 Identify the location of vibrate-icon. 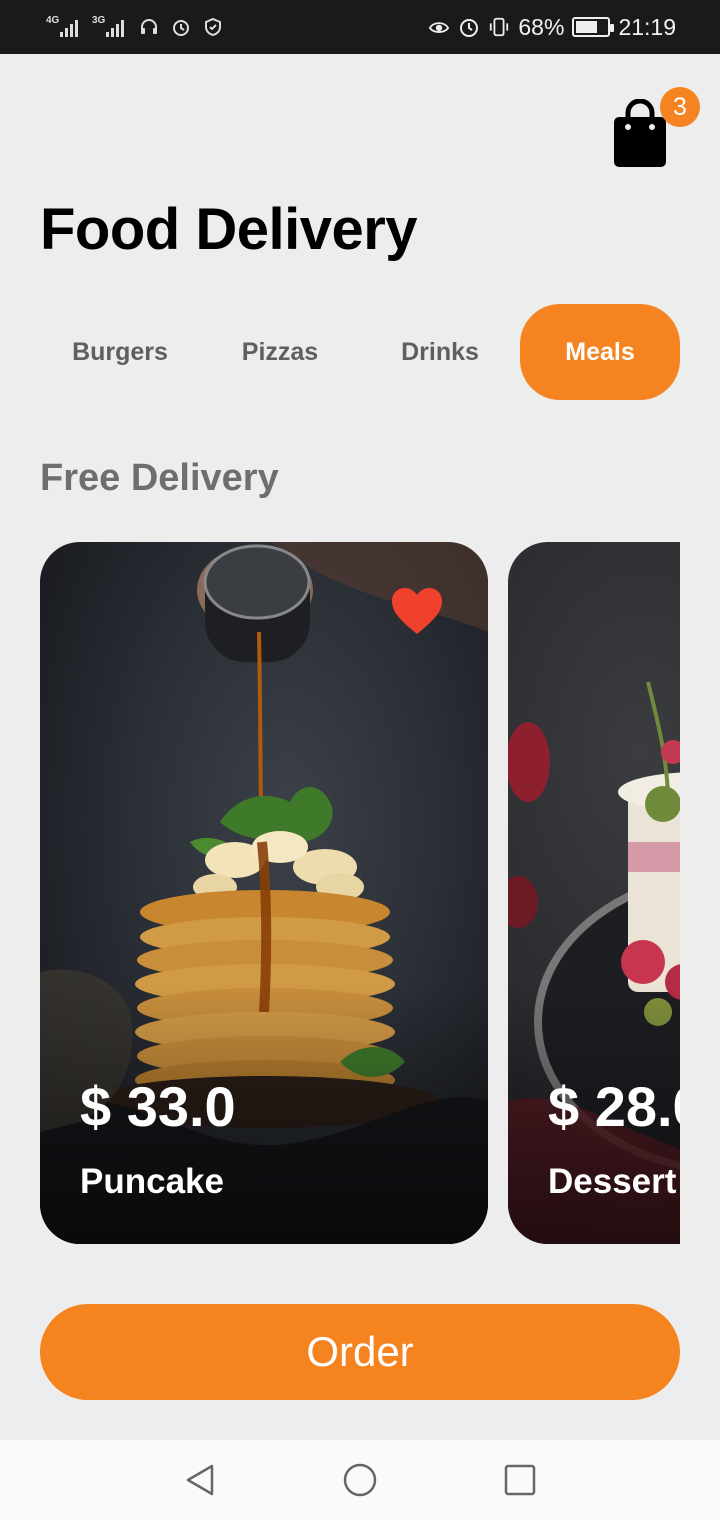
(499, 27).